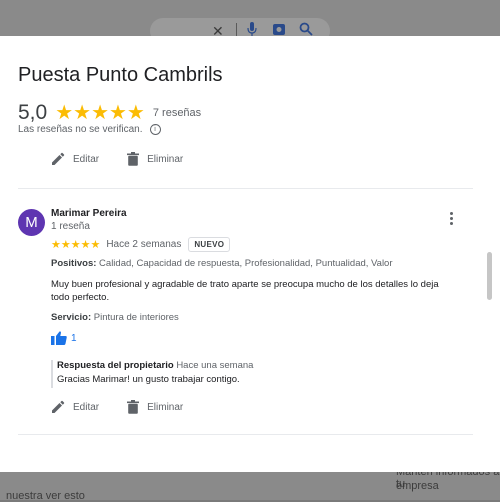 The image size is (500, 502). I want to click on edit-button: Editar, so click(75, 159).